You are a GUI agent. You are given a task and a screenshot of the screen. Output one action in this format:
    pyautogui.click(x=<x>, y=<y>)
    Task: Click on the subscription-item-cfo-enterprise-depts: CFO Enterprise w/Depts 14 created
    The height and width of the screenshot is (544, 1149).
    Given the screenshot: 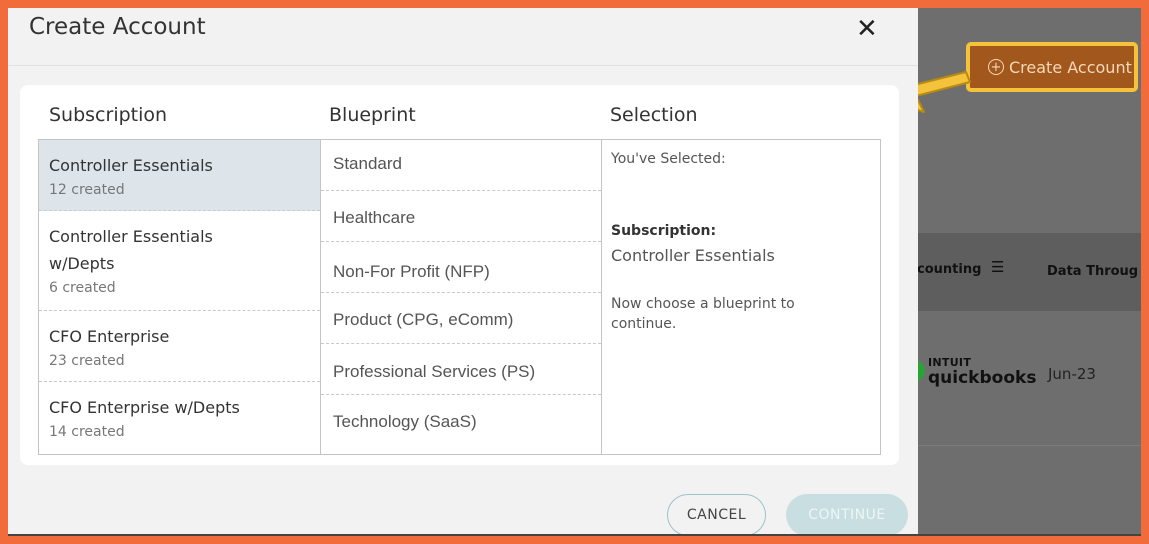 What is the action you would take?
    pyautogui.click(x=179, y=418)
    